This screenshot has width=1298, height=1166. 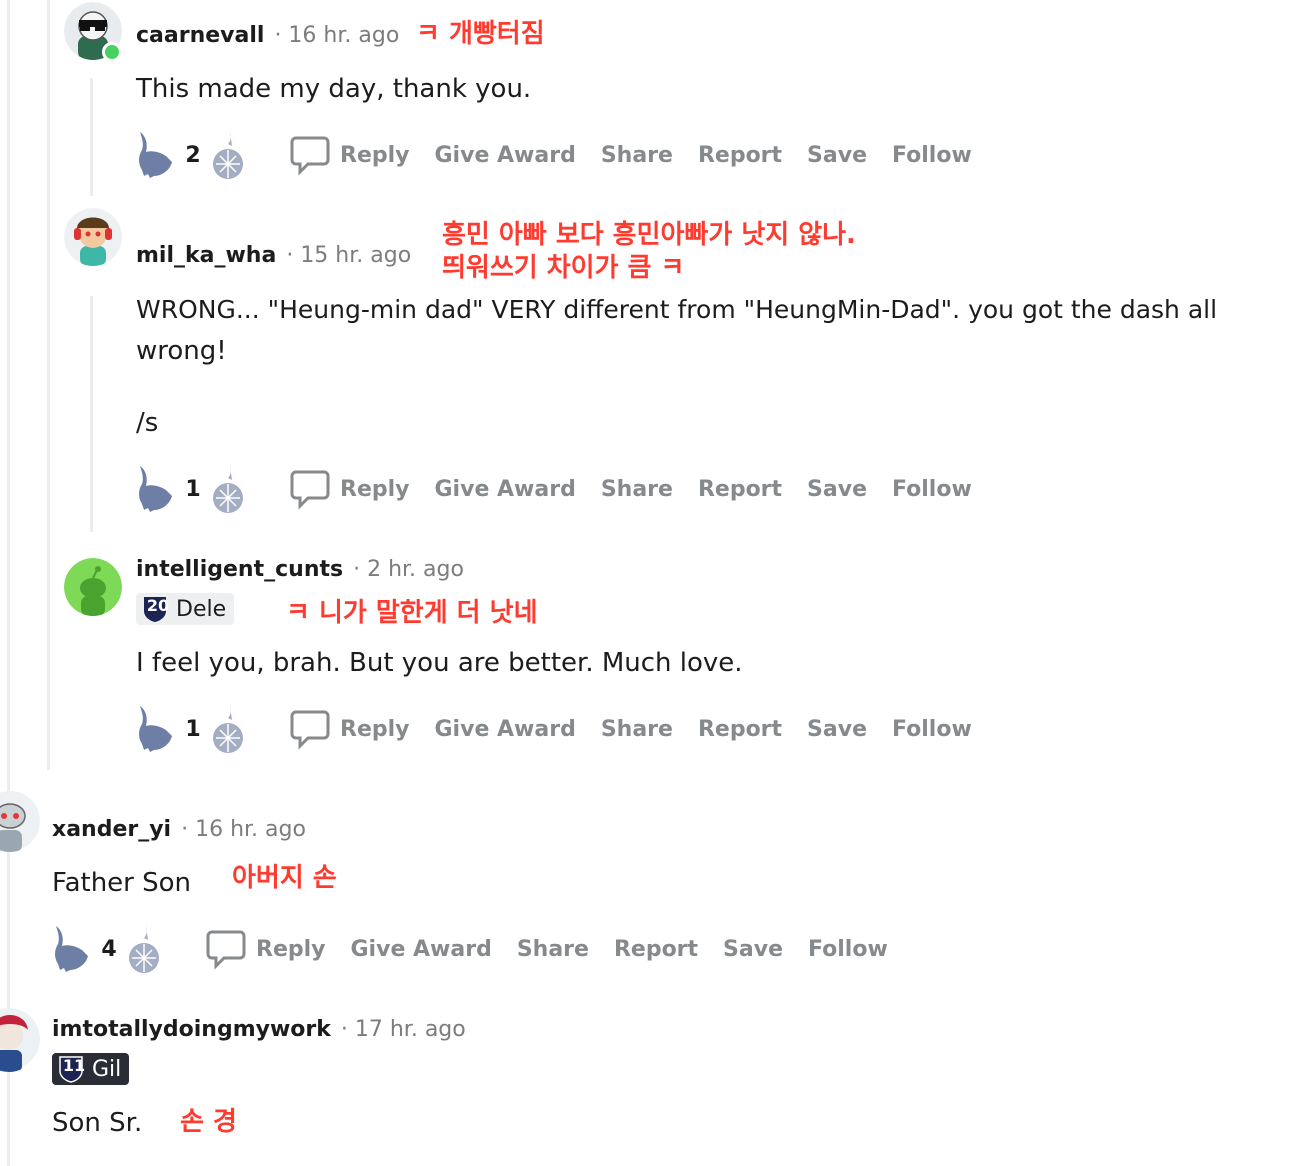 I want to click on comment-header: xander_yi · 16 hr. ago, so click(x=179, y=829).